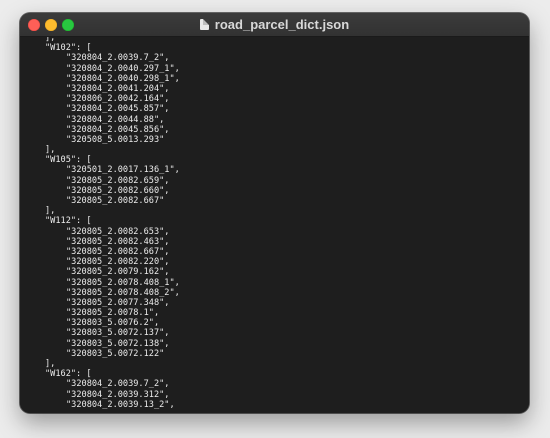 The image size is (550, 438). I want to click on code-line: "W112": [, so click(68, 221).